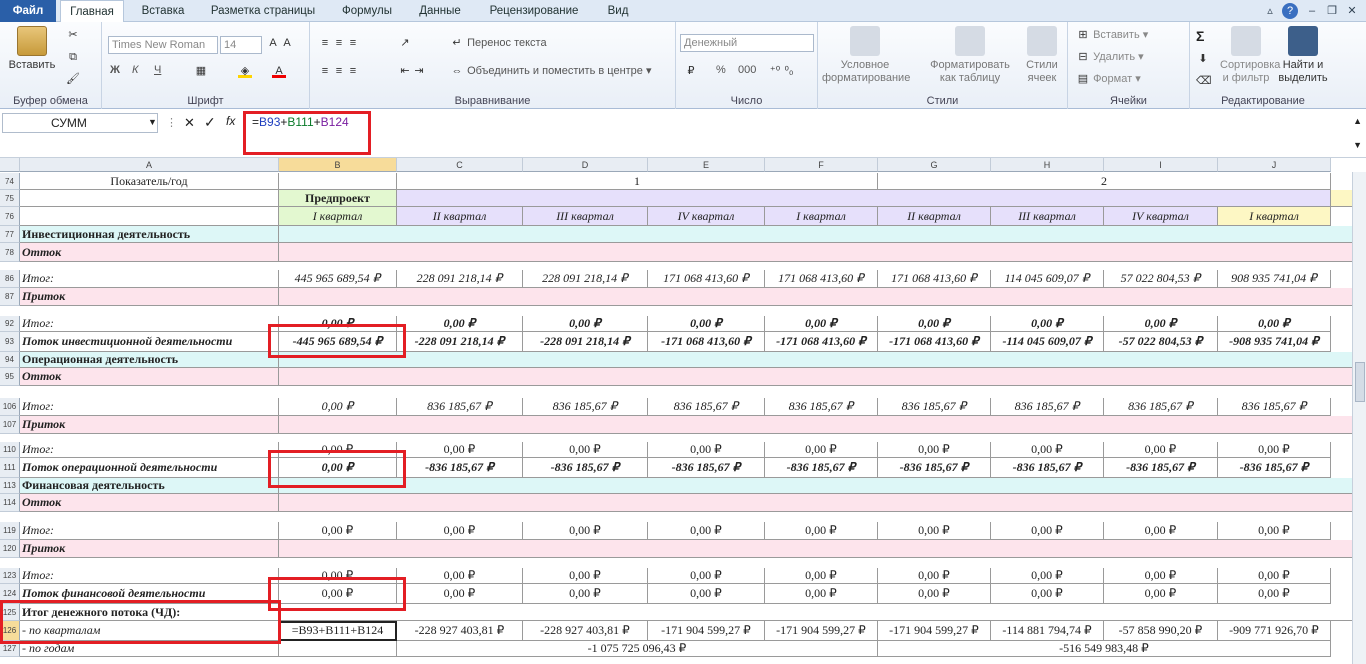 This screenshot has width=1366, height=664. I want to click on enter-icon: ✓, so click(210, 122).